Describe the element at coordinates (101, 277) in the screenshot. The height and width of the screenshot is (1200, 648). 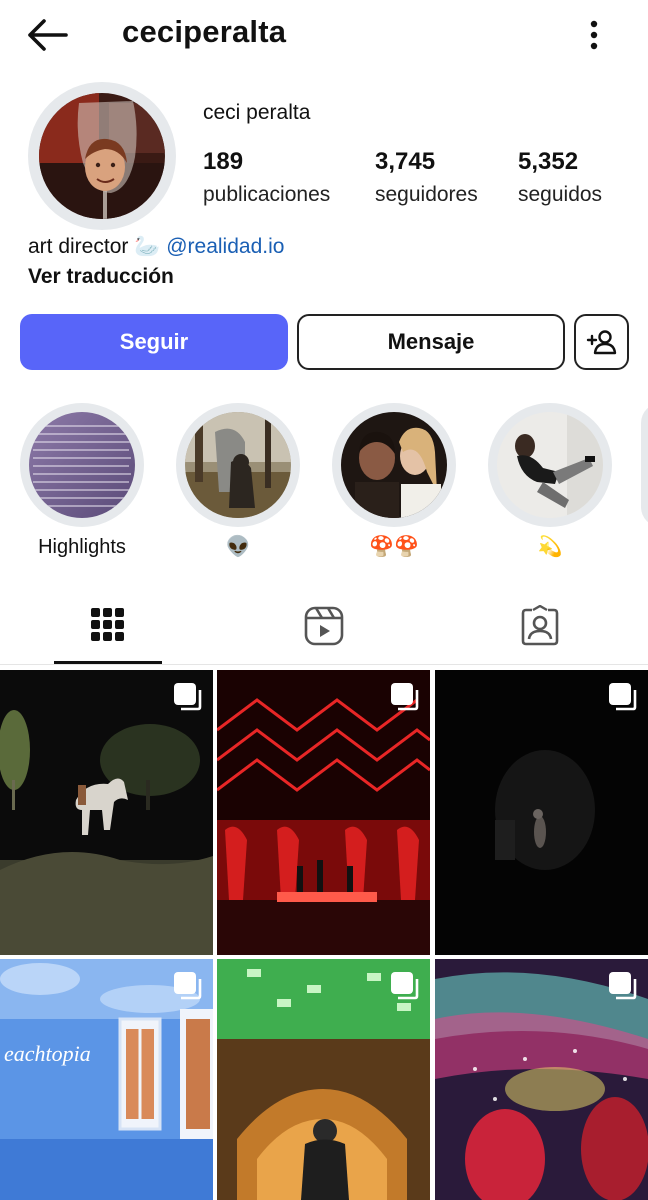
I see `translate-link: Ver traducción` at that location.